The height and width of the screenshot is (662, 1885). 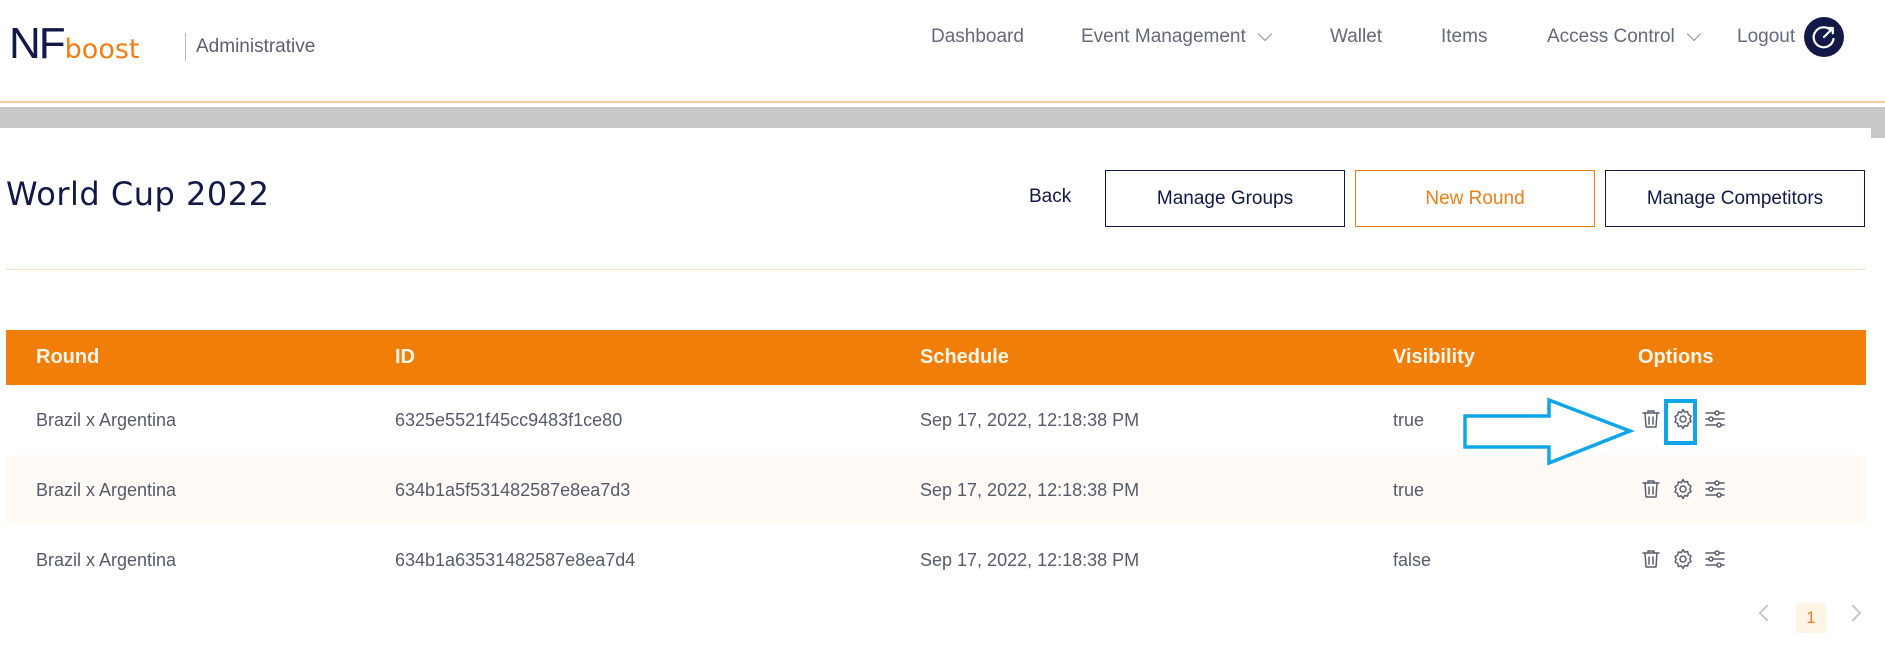 I want to click on nfboost-logo: NF boost, so click(x=74, y=43).